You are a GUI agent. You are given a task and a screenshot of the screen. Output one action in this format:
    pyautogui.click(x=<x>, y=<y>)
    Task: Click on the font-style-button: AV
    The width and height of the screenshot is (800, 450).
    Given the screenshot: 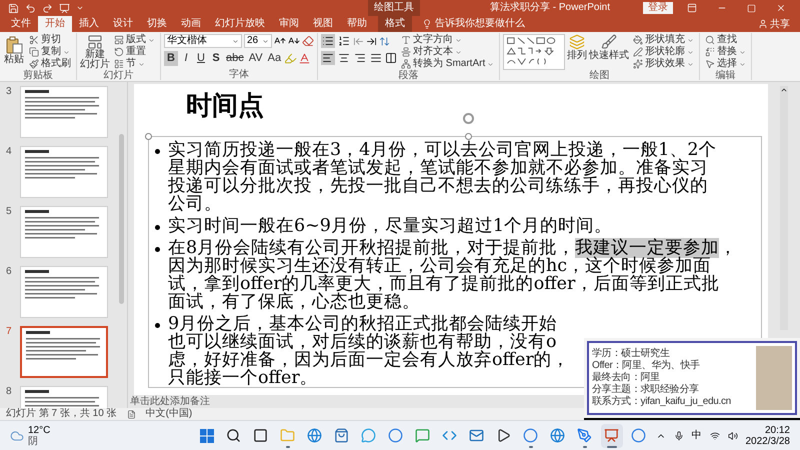 What is the action you would take?
    pyautogui.click(x=255, y=58)
    